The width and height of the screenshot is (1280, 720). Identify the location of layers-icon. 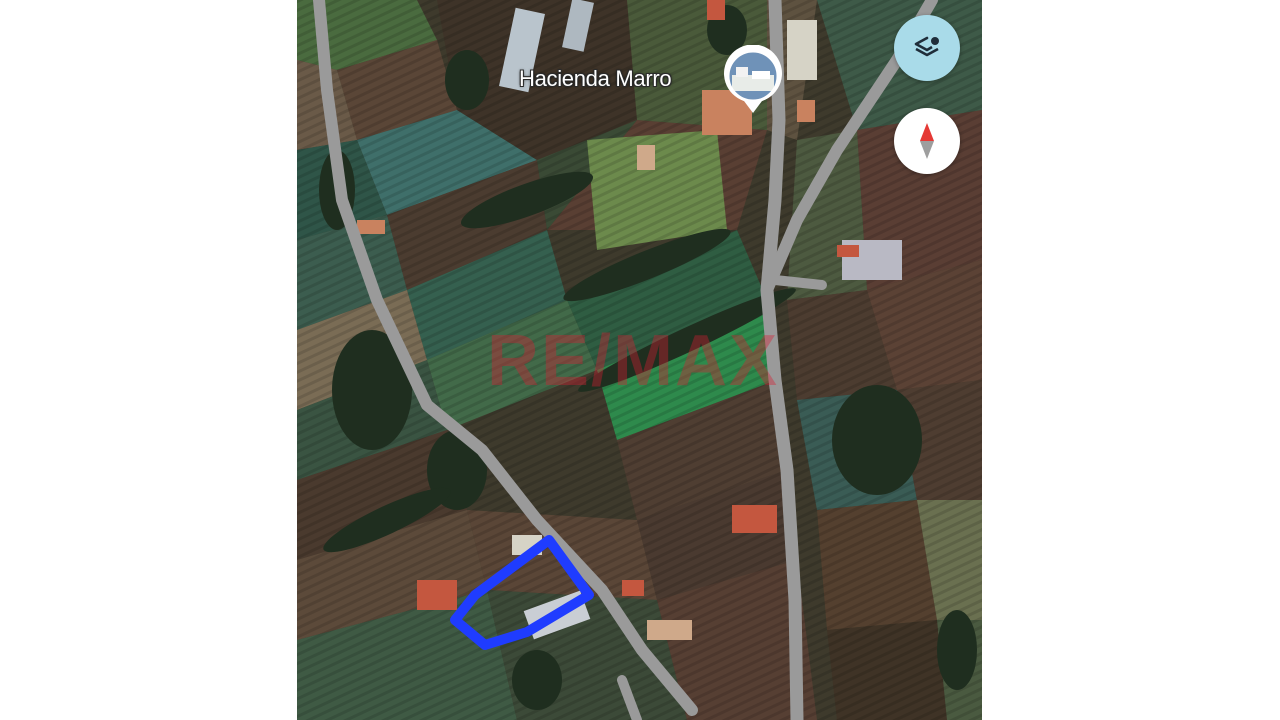
(926, 46).